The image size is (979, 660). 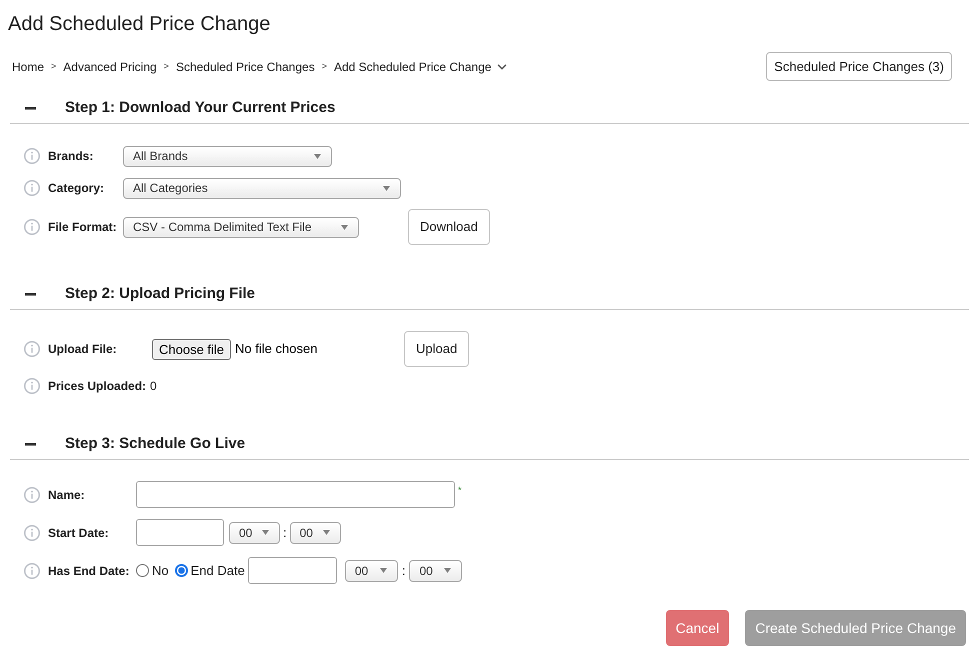 What do you see at coordinates (276, 349) in the screenshot?
I see `file-status-text: No file chosen` at bounding box center [276, 349].